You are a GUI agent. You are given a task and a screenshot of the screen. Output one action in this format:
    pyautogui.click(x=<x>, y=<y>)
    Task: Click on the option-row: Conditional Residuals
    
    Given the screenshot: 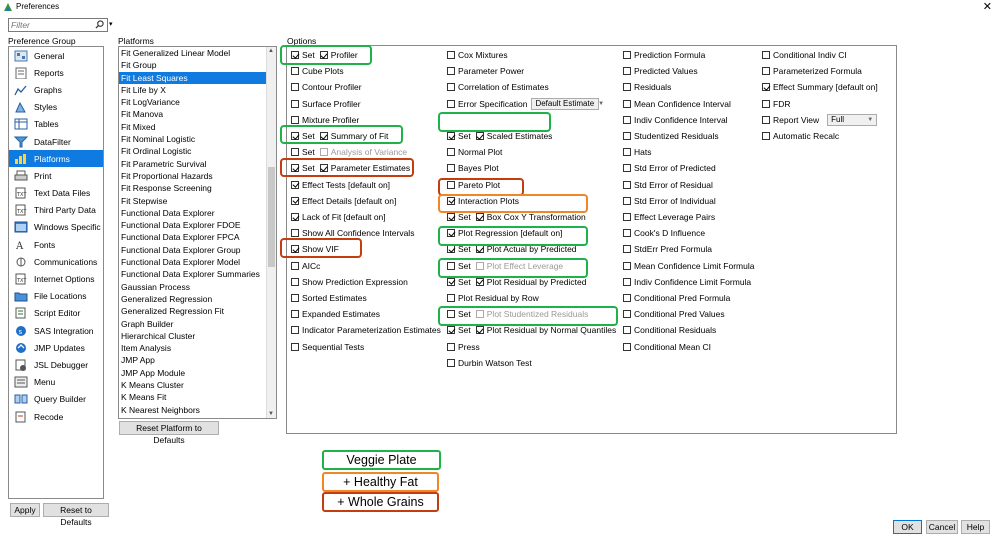 What is the action you would take?
    pyautogui.click(x=669, y=330)
    